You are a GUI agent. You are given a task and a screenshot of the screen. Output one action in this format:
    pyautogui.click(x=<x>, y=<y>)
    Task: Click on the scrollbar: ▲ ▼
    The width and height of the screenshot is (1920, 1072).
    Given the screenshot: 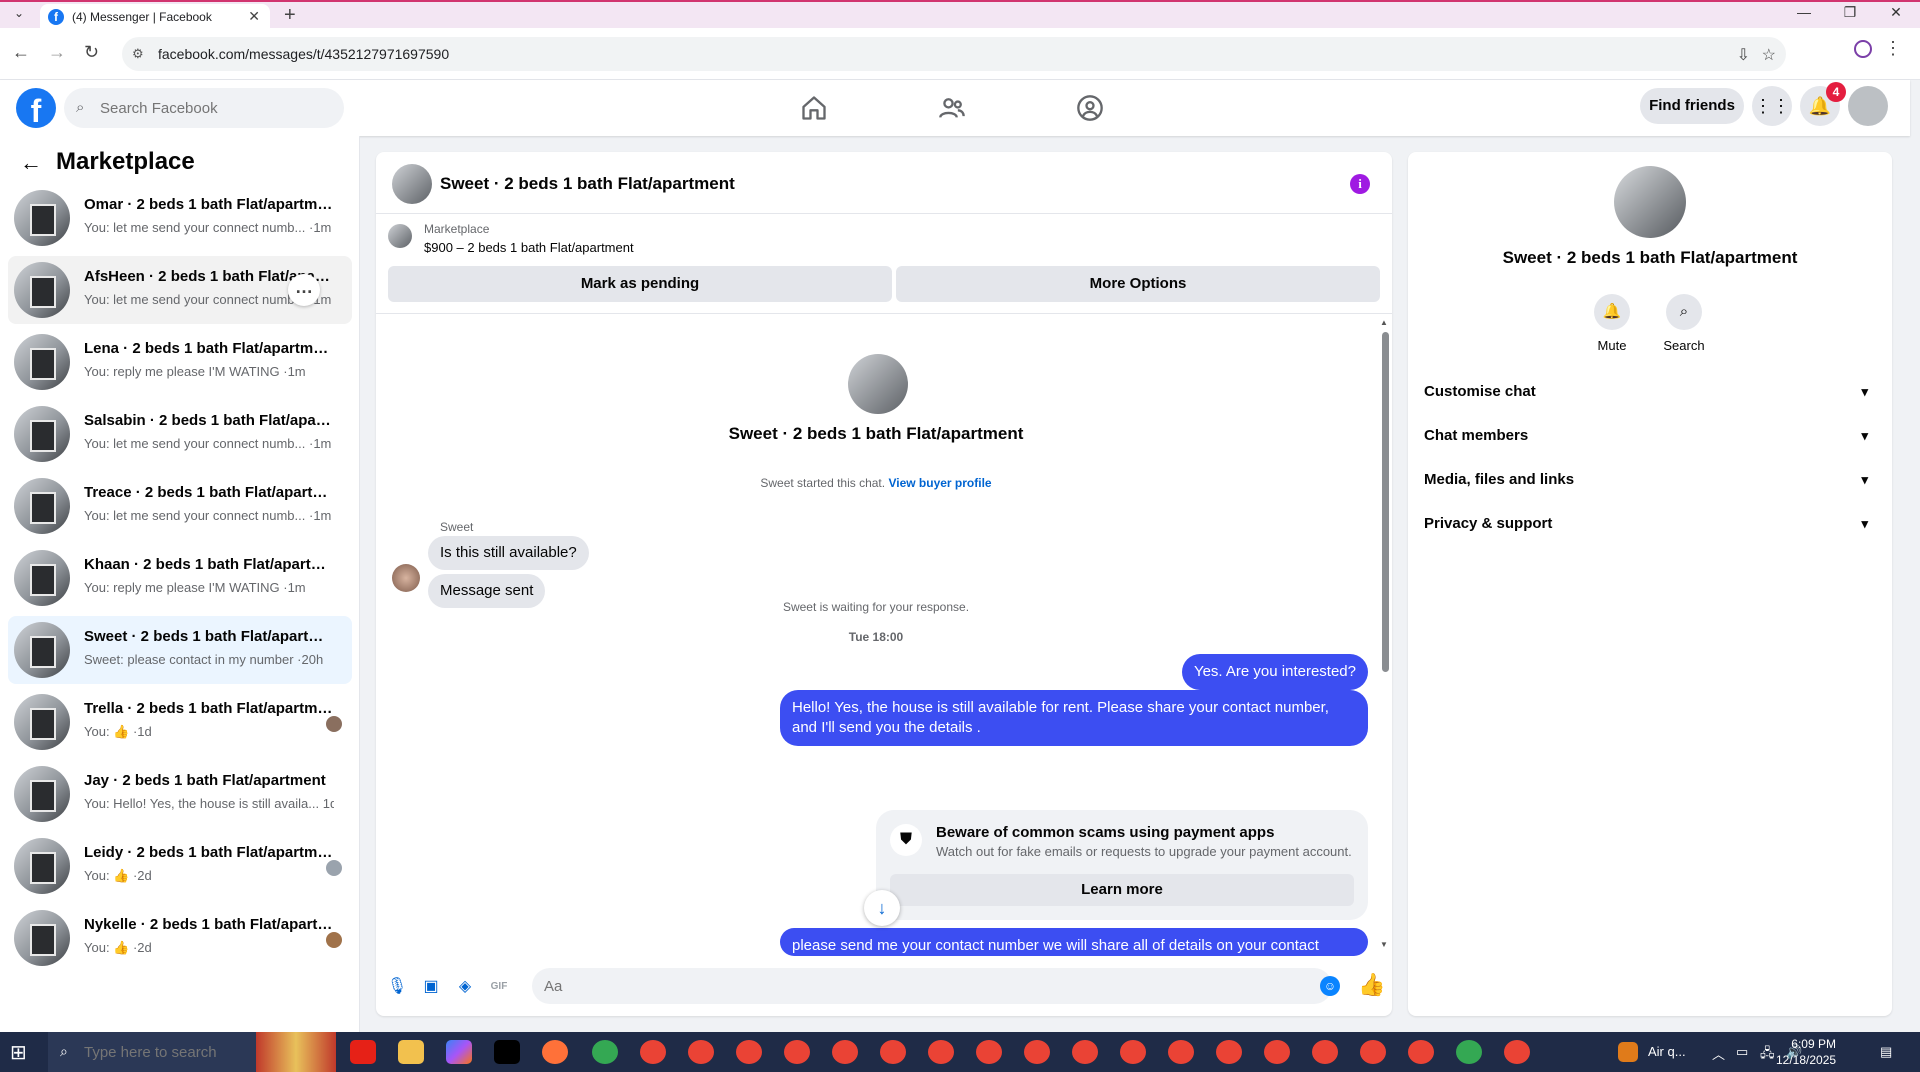 What is the action you would take?
    pyautogui.click(x=1385, y=635)
    